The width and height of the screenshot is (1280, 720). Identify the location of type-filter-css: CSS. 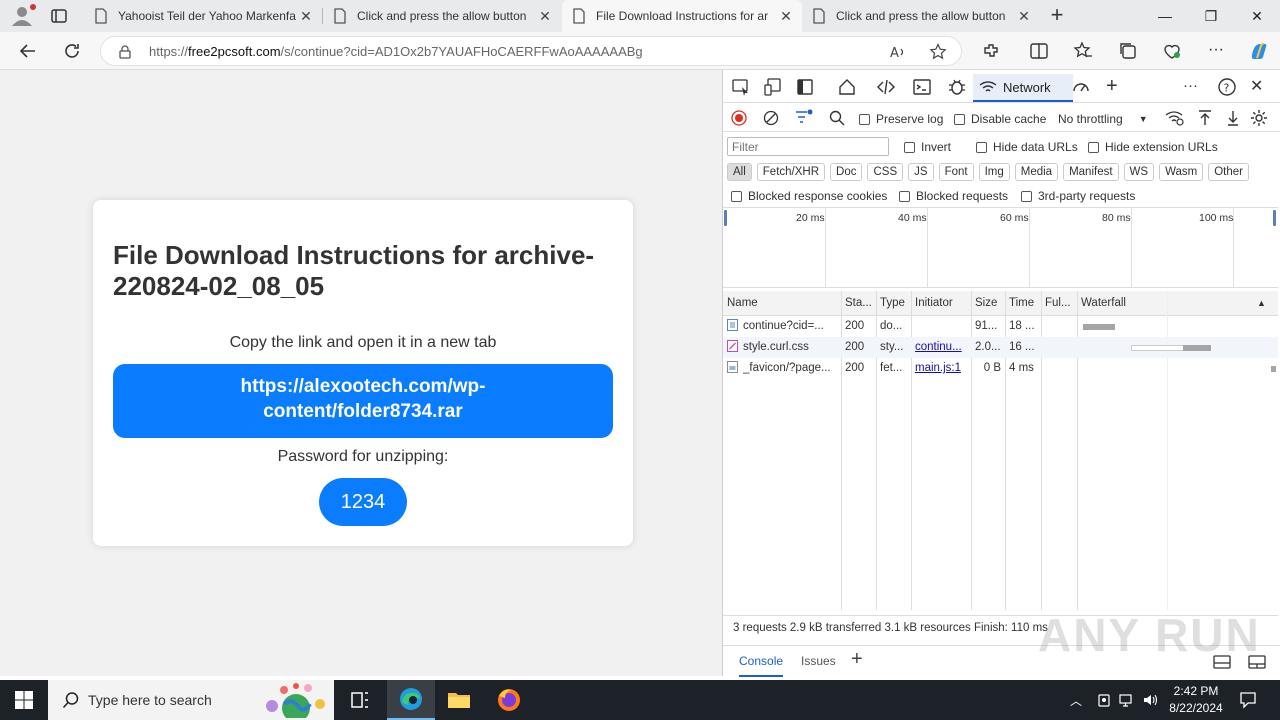
(885, 172).